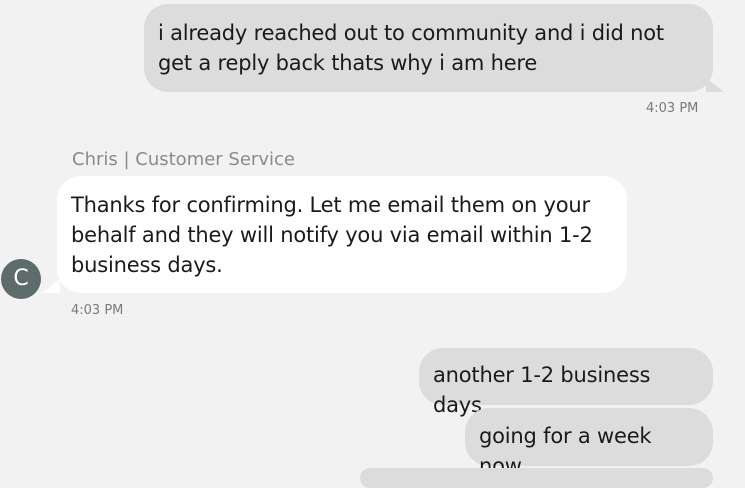  What do you see at coordinates (183, 159) in the screenshot?
I see `agent-sender-name: Chris | Customer Service` at bounding box center [183, 159].